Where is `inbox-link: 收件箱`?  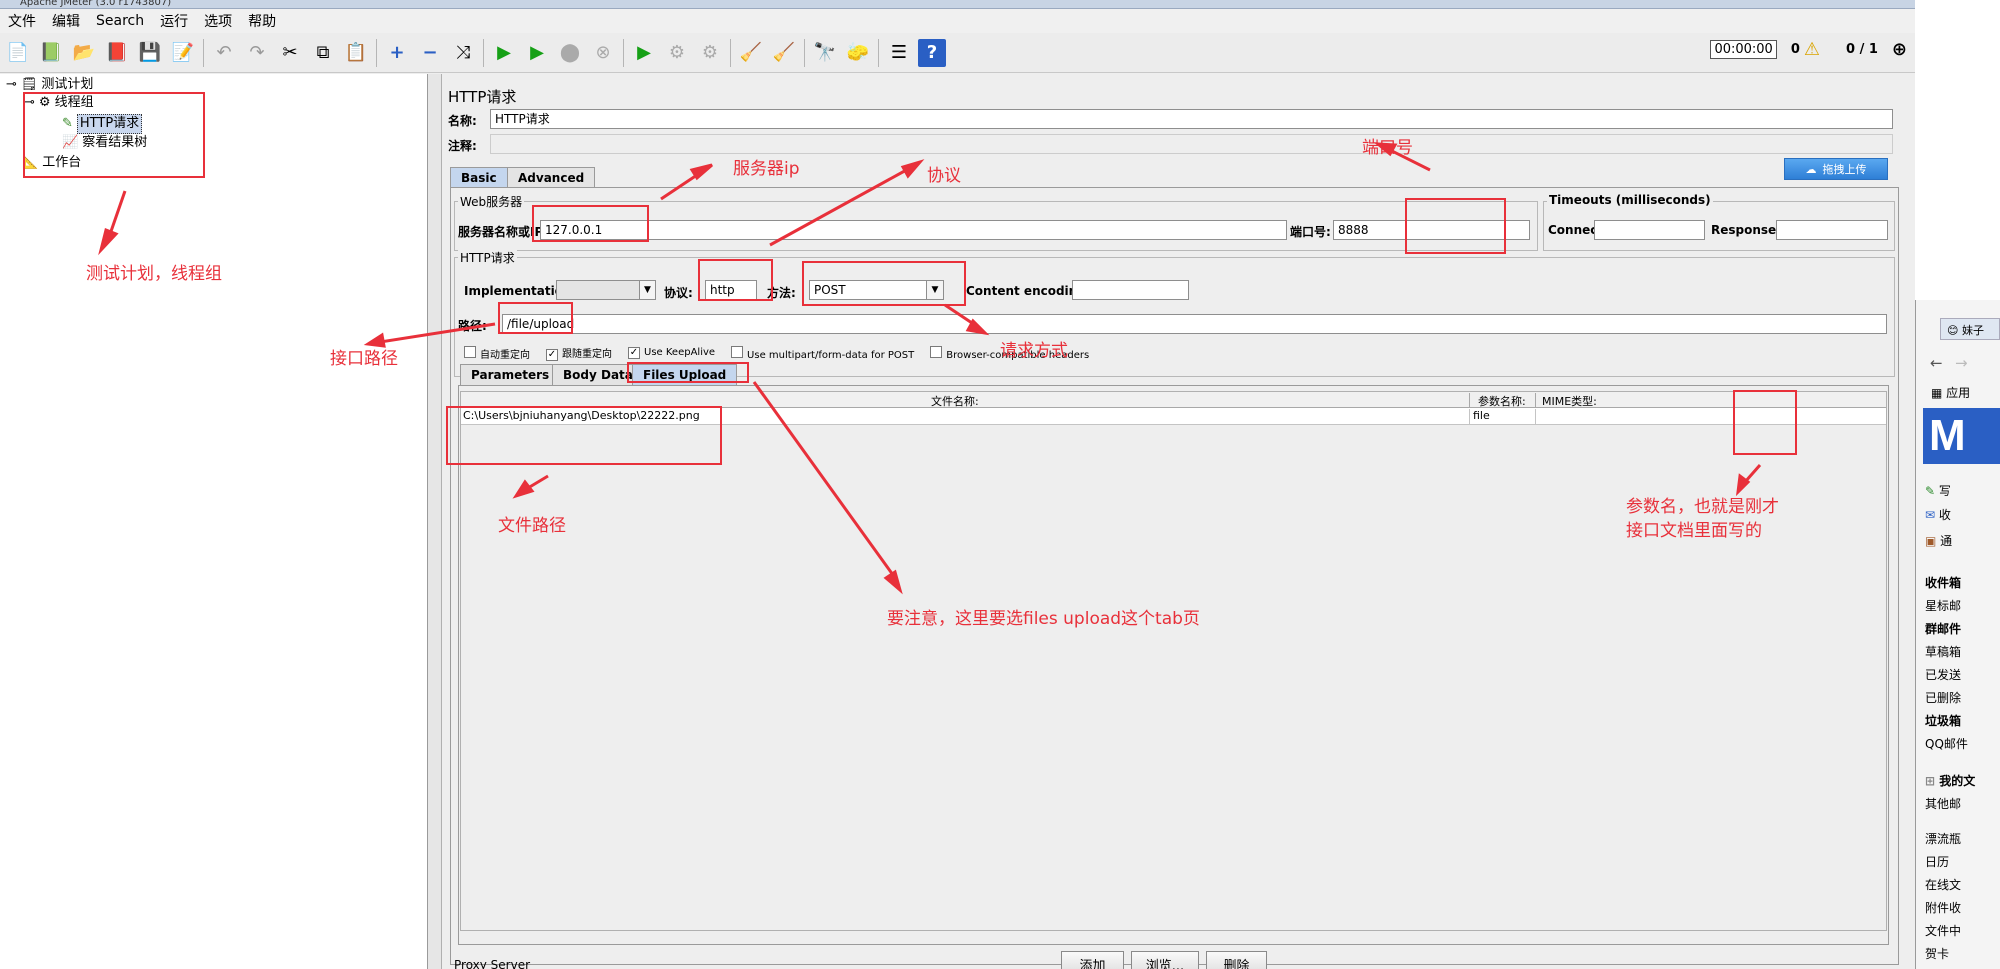
inbox-link: 收件箱 is located at coordinates (1943, 582).